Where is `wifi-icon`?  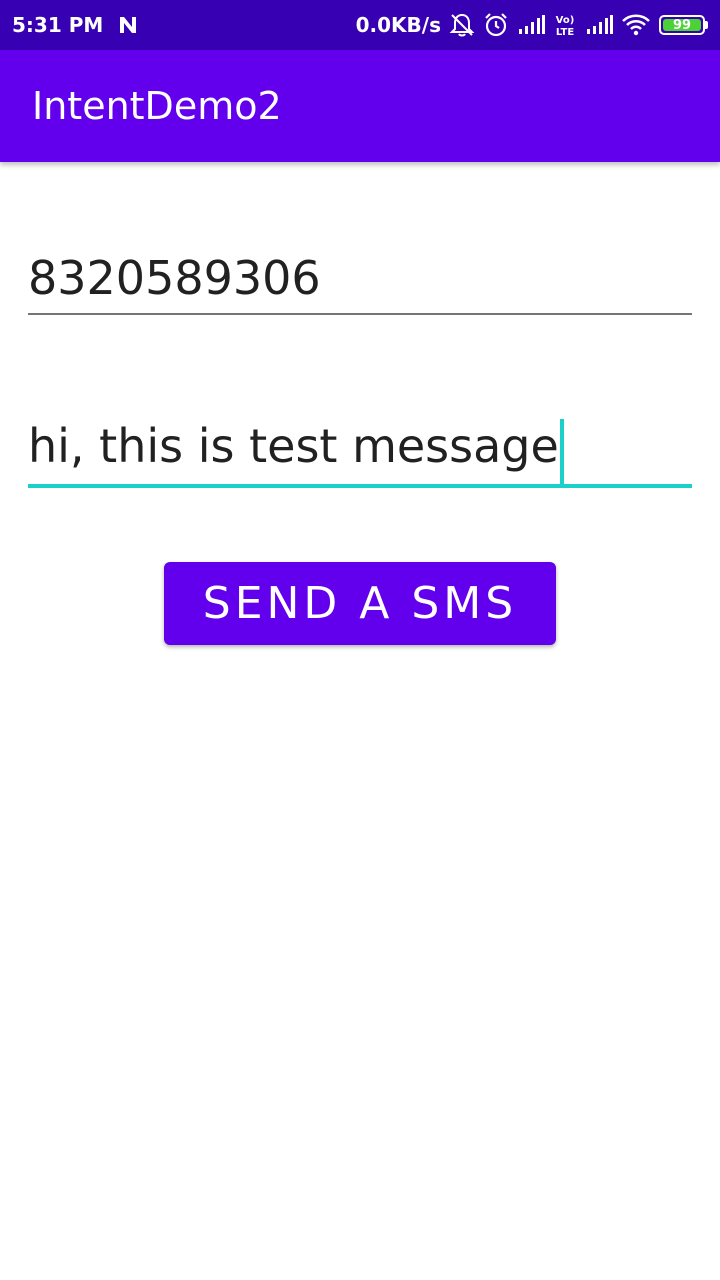
wifi-icon is located at coordinates (636, 25).